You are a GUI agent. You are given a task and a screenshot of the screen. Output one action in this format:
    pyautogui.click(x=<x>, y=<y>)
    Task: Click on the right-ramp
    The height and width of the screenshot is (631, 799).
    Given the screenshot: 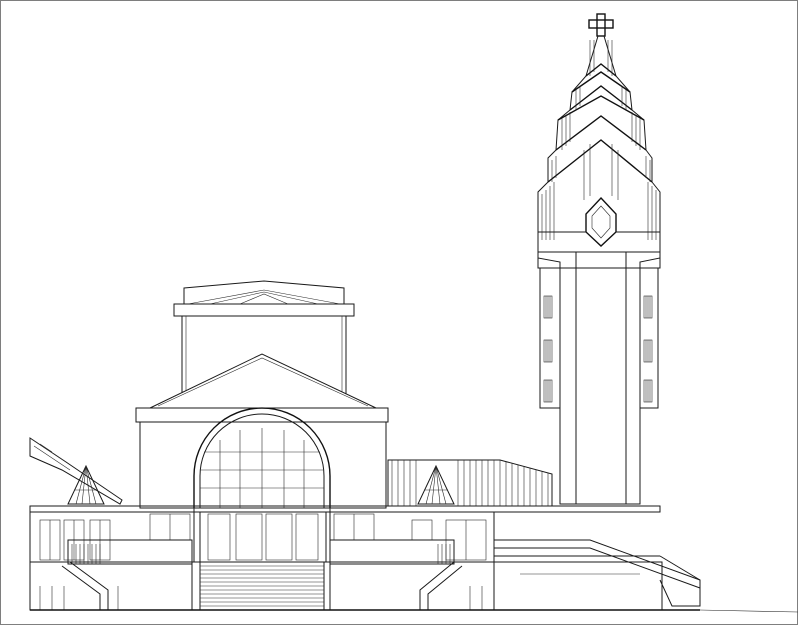 What is the action you would take?
    pyautogui.click(x=597, y=564)
    